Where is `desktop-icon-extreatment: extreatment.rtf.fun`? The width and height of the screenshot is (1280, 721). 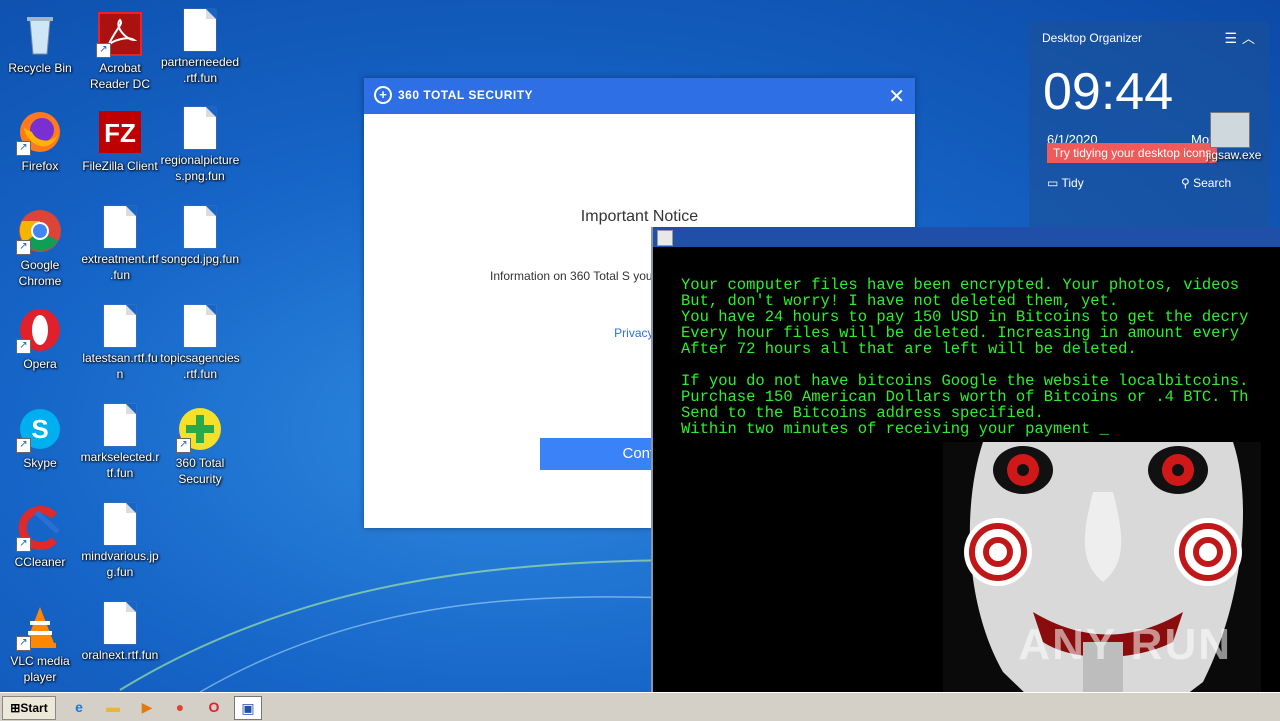 desktop-icon-extreatment: extreatment.rtf.fun is located at coordinates (120, 243).